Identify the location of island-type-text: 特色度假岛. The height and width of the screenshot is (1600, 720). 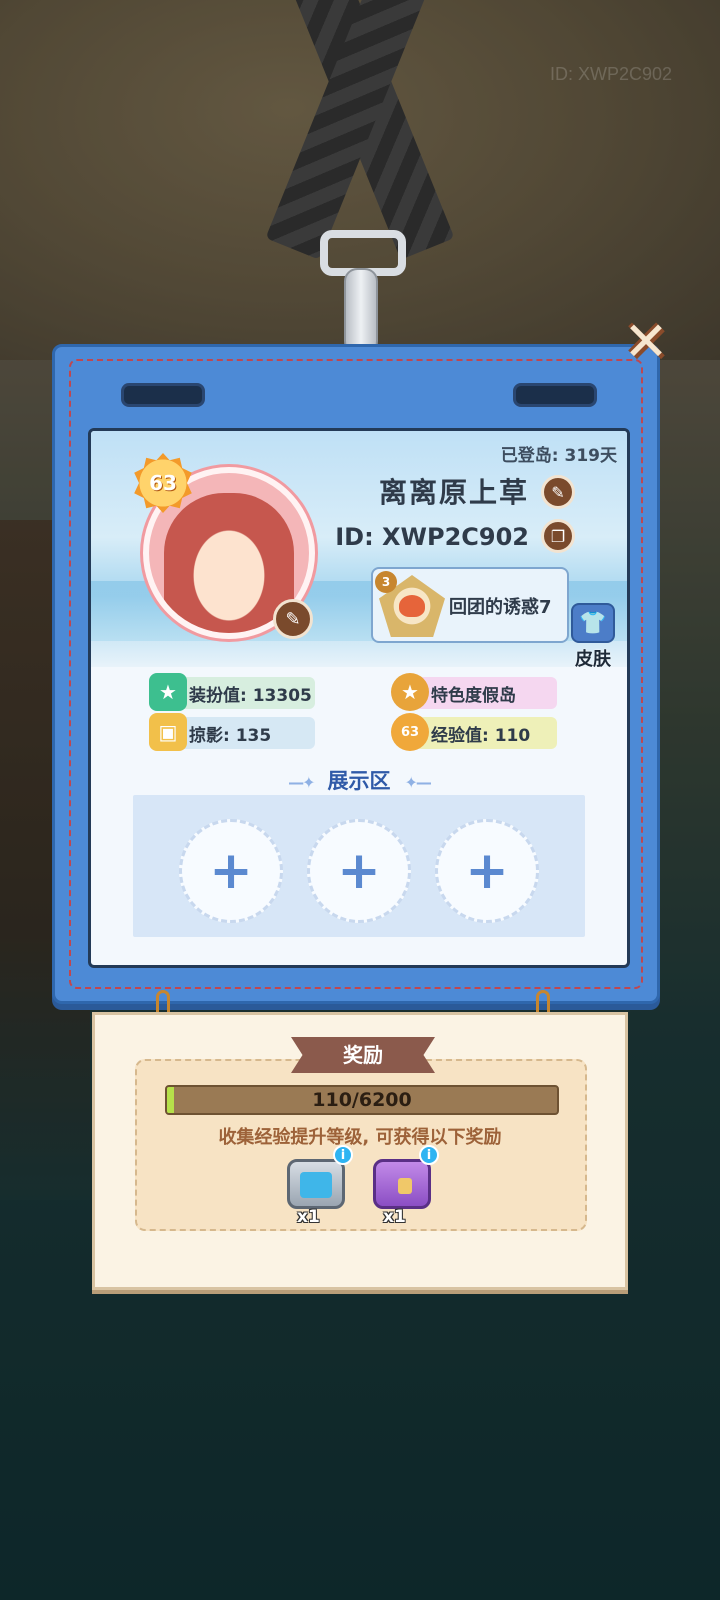
(473, 695).